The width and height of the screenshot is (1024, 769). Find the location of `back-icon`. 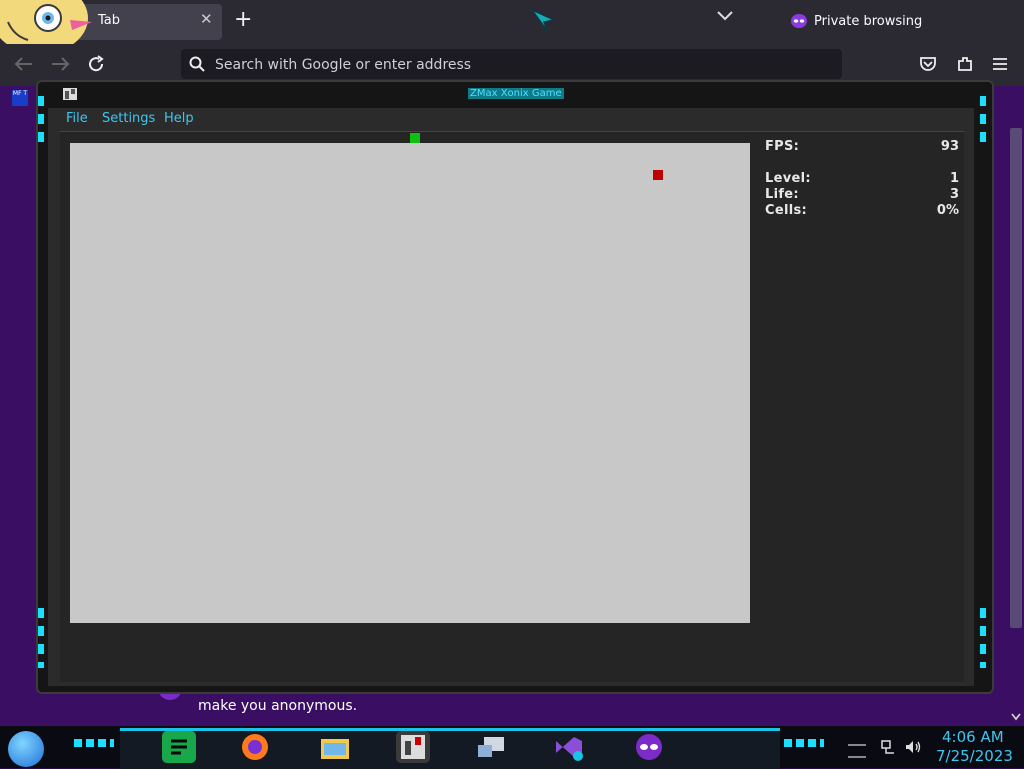

back-icon is located at coordinates (24, 64).